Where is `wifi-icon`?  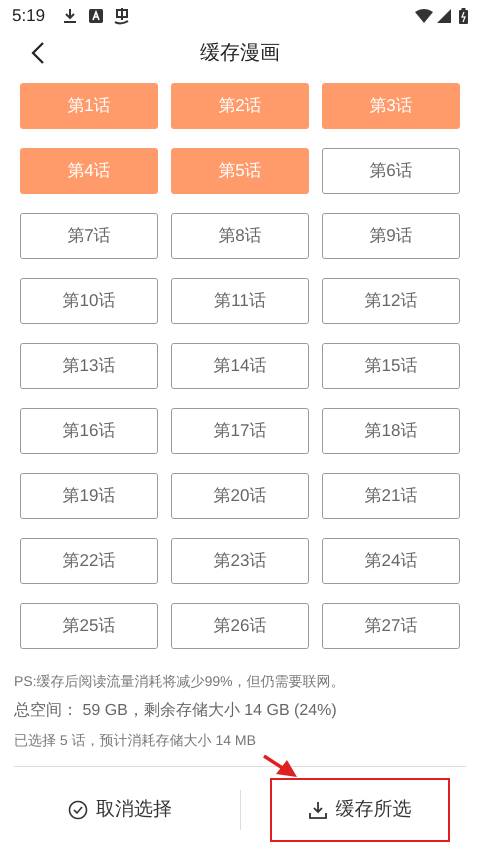 wifi-icon is located at coordinates (424, 16).